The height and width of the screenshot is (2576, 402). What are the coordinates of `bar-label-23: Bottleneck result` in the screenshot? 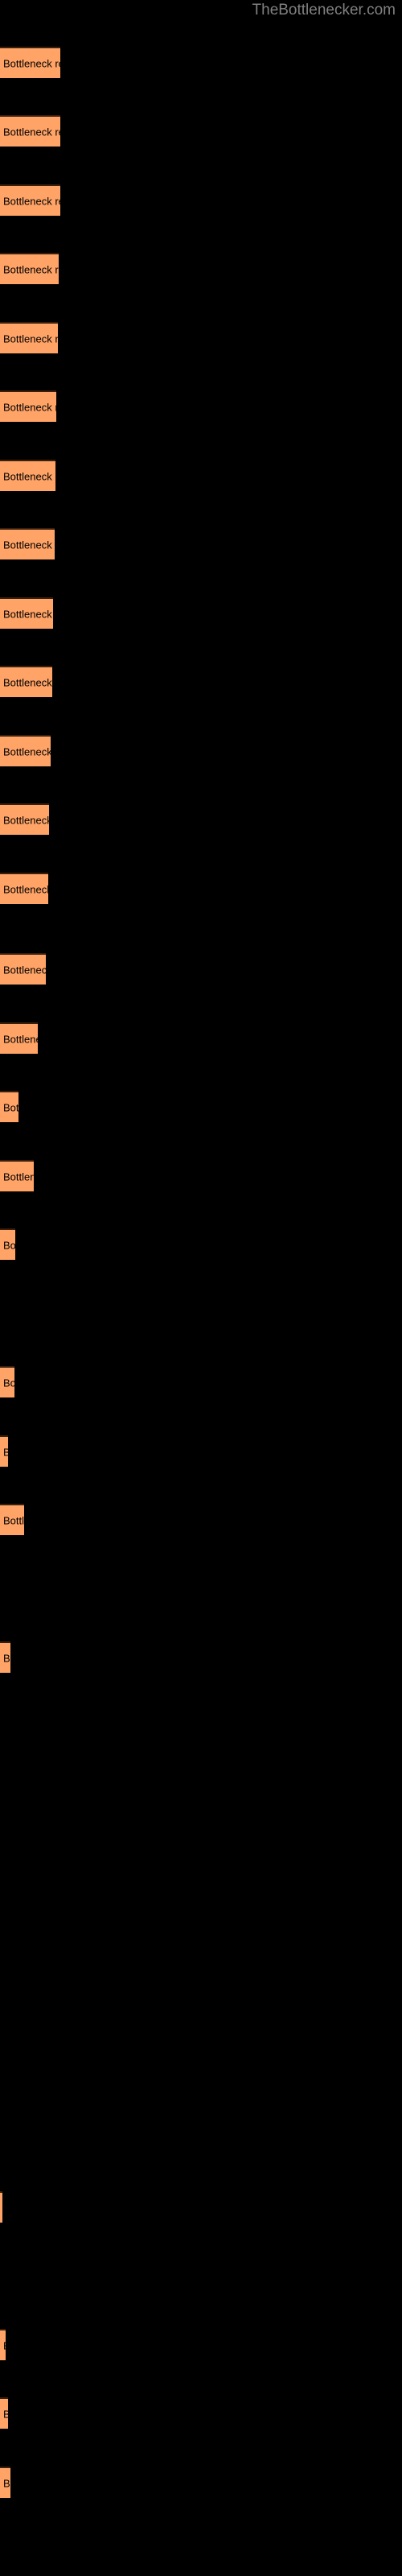 It's located at (6, 1658).